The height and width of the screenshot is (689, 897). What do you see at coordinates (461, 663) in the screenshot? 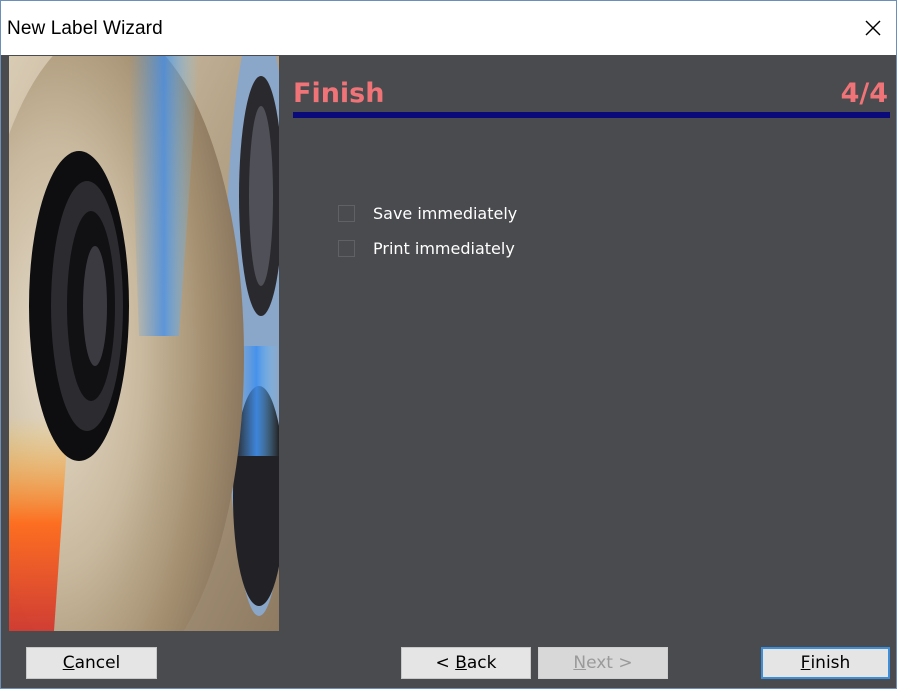
I see `back-mnemonic: B` at bounding box center [461, 663].